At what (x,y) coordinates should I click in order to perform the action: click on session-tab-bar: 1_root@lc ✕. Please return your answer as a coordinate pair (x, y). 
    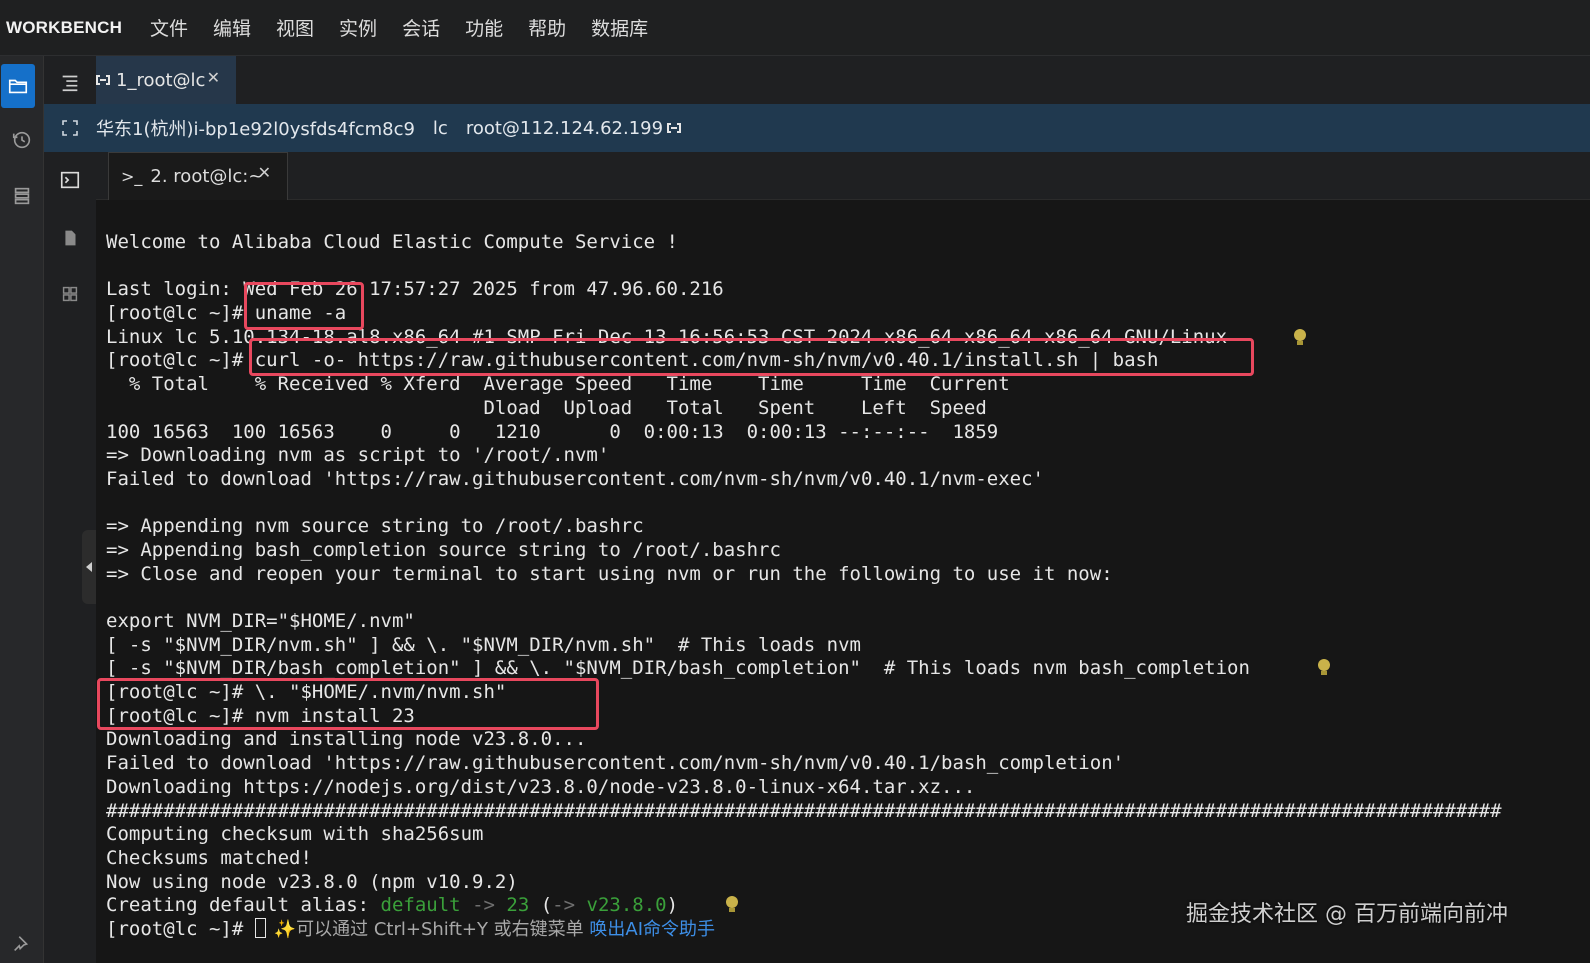
    Looking at the image, I should click on (843, 80).